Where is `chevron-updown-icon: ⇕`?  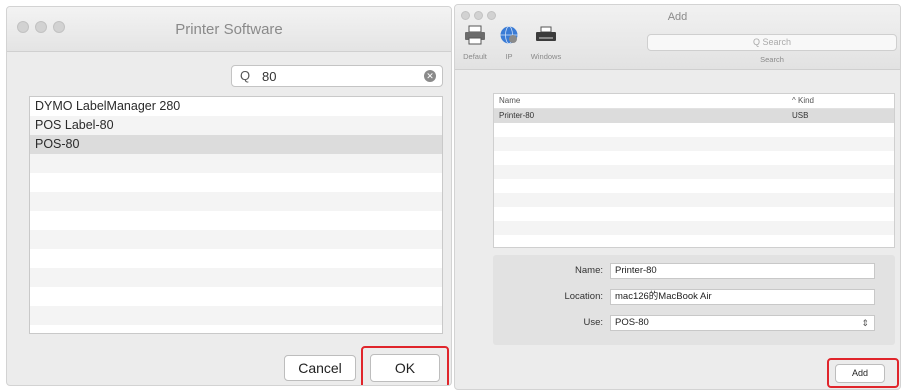 chevron-updown-icon: ⇕ is located at coordinates (865, 323).